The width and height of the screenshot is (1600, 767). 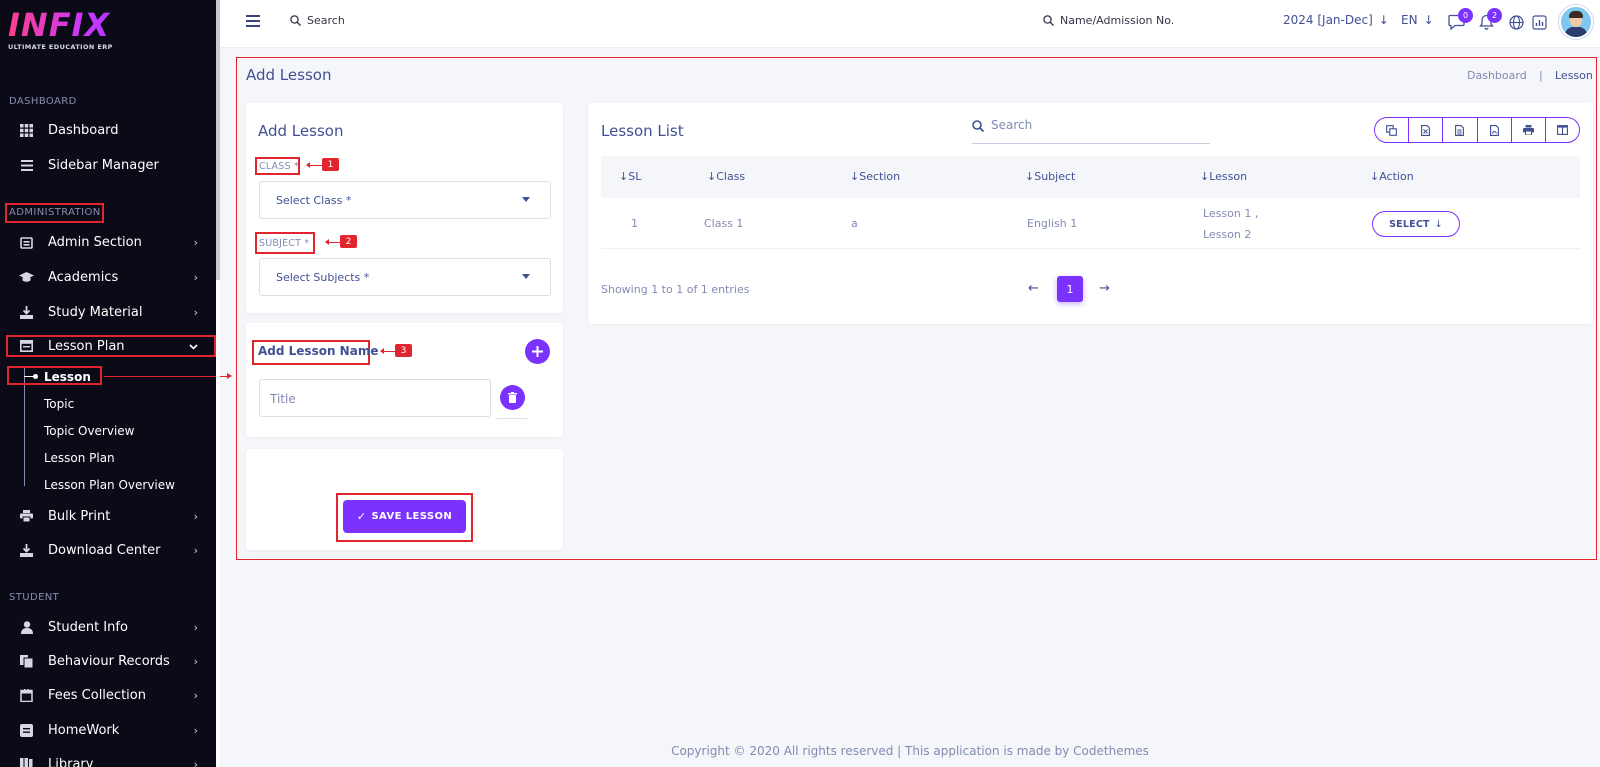 I want to click on chart-icon, so click(x=1539, y=22).